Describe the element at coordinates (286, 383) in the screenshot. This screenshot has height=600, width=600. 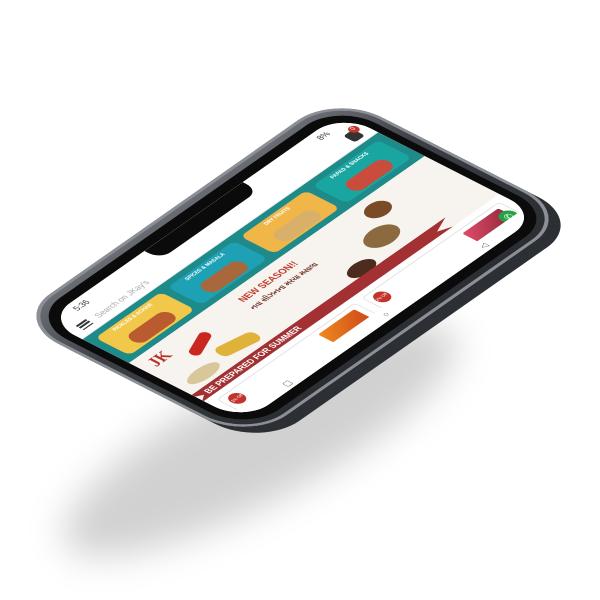
I see `recent-apps-icon: ▢` at that location.